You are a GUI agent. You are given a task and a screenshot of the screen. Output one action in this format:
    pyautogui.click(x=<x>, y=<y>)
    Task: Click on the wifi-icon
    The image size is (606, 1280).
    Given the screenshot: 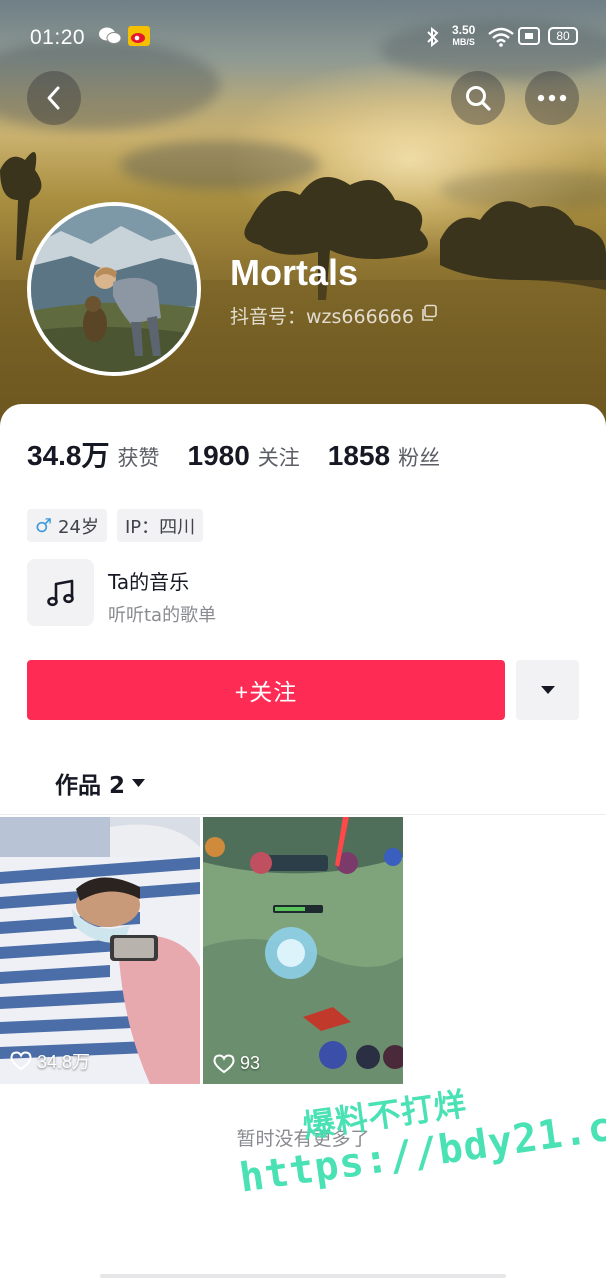 What is the action you would take?
    pyautogui.click(x=501, y=39)
    